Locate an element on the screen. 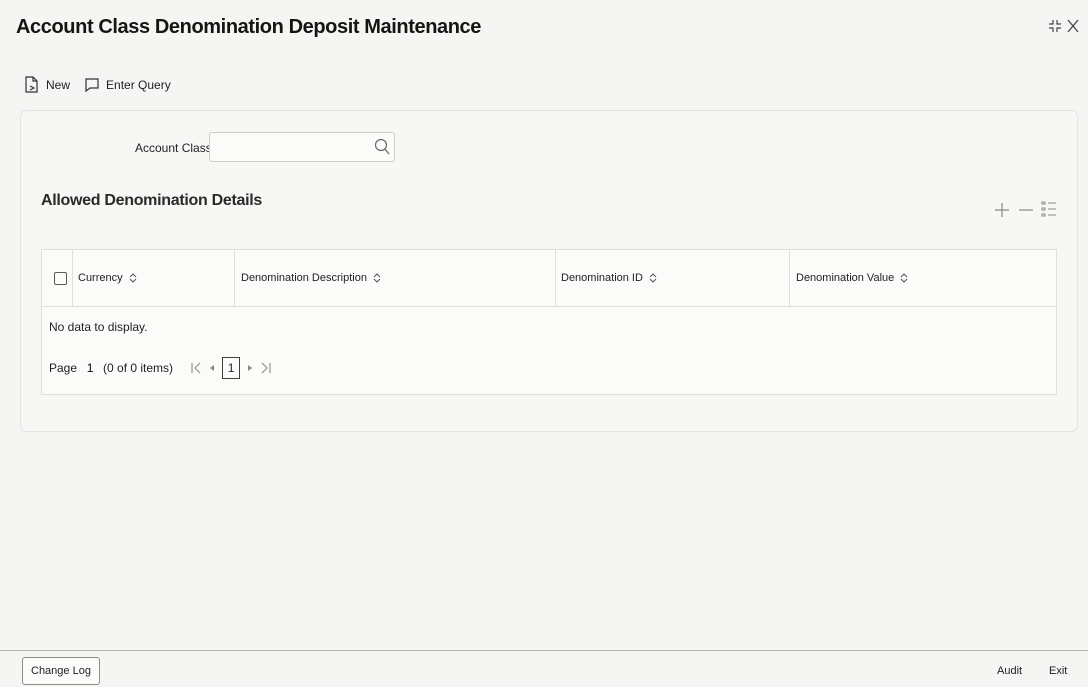 The width and height of the screenshot is (1088, 687). last-page-icon is located at coordinates (266, 368).